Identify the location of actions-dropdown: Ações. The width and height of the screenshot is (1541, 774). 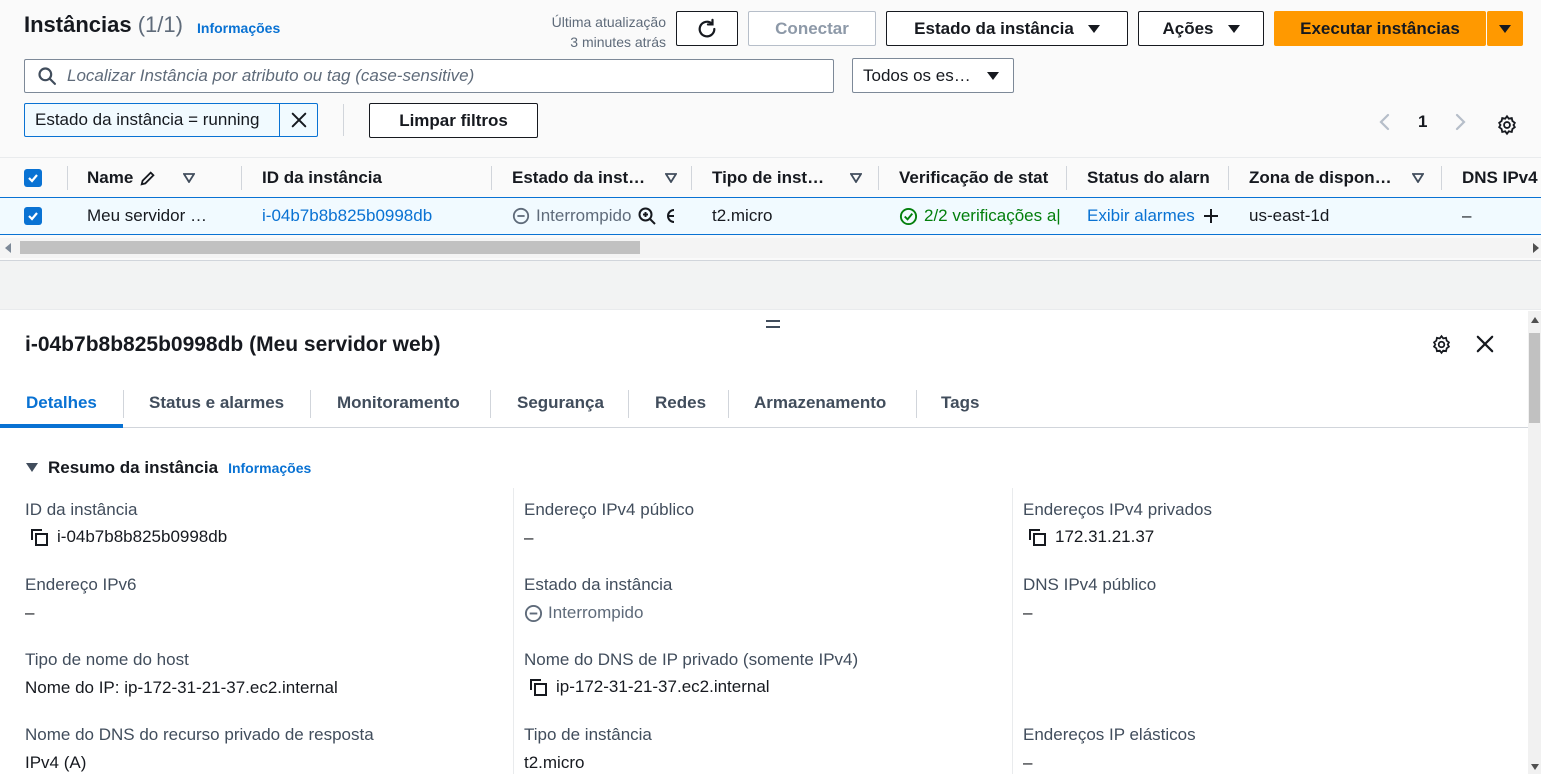
(1201, 28).